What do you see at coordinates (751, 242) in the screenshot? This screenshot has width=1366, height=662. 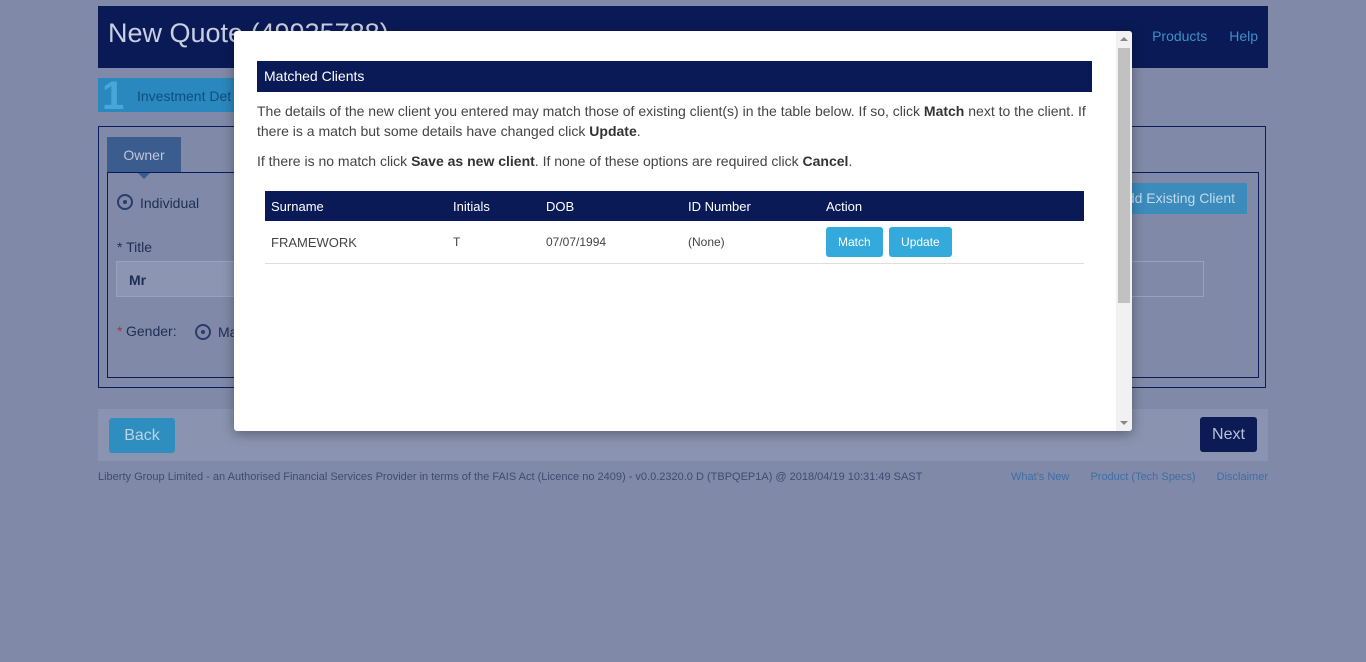 I see `cell-id-number: (None)` at bounding box center [751, 242].